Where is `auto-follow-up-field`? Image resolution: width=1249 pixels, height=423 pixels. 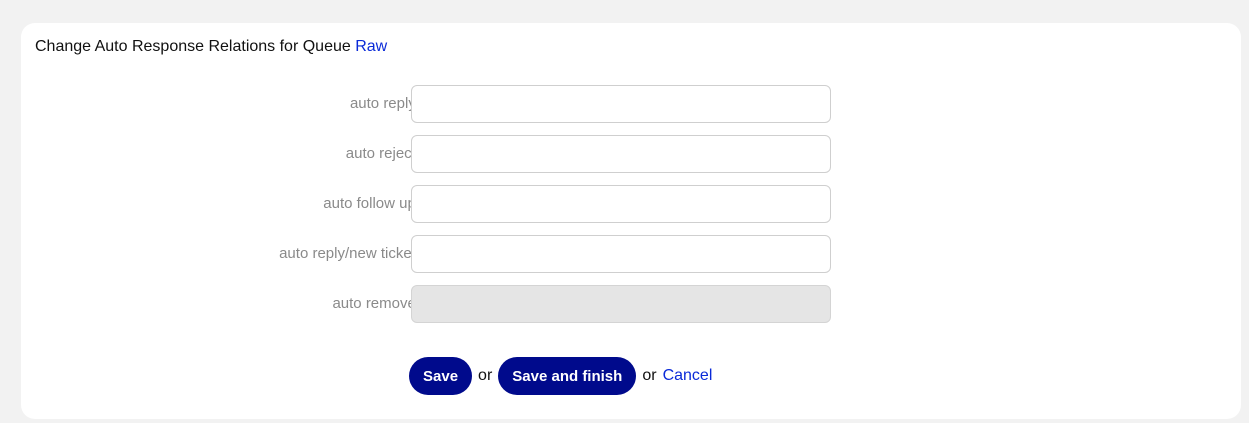 auto-follow-up-field is located at coordinates (621, 204).